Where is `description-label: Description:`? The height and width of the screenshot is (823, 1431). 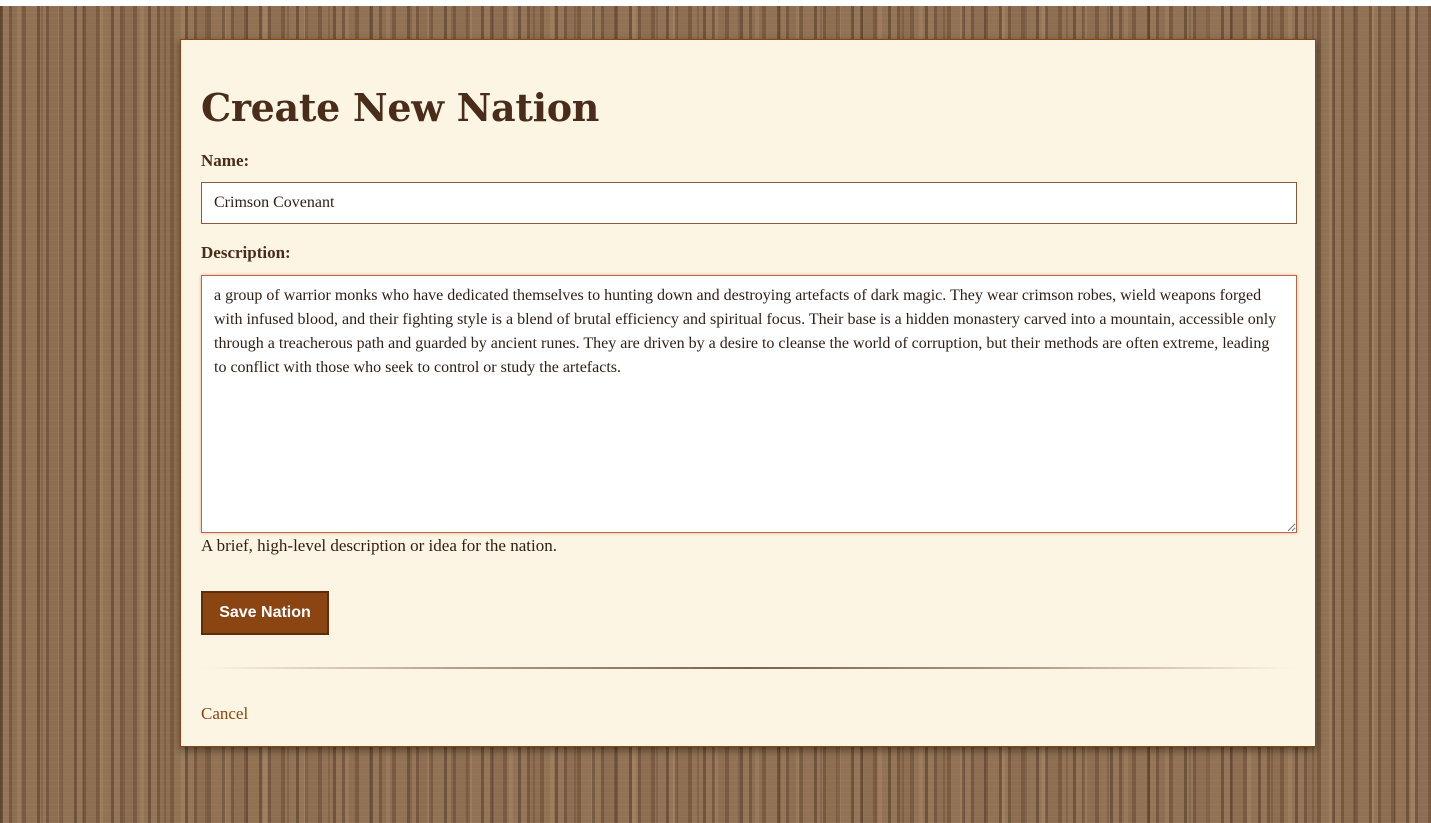 description-label: Description: is located at coordinates (246, 252).